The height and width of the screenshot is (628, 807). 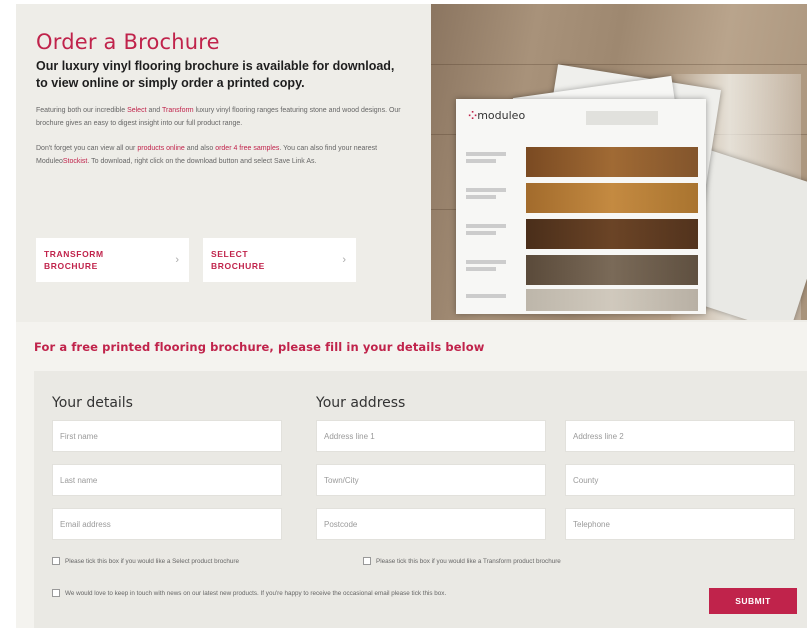 I want to click on floor-plank-line, so click(x=619, y=64).